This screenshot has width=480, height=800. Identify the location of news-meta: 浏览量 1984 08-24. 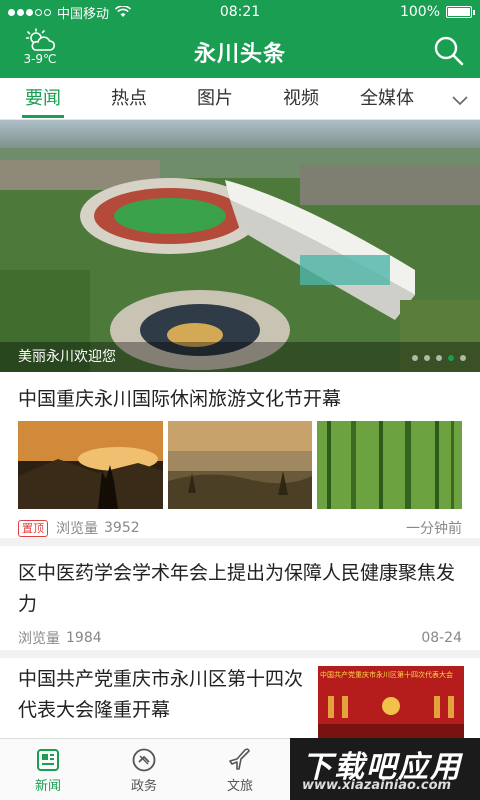
(240, 638).